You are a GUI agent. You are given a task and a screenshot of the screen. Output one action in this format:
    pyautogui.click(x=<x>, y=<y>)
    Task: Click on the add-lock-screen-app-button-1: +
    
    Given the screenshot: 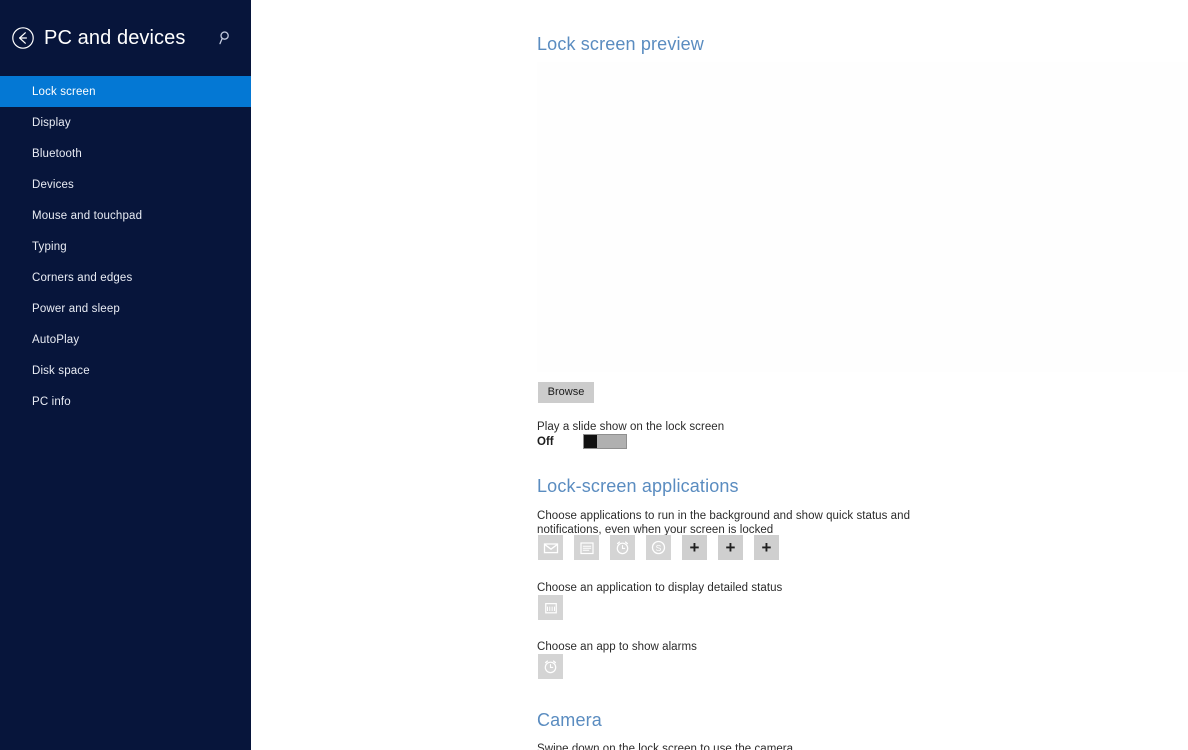 What is the action you would take?
    pyautogui.click(x=694, y=547)
    